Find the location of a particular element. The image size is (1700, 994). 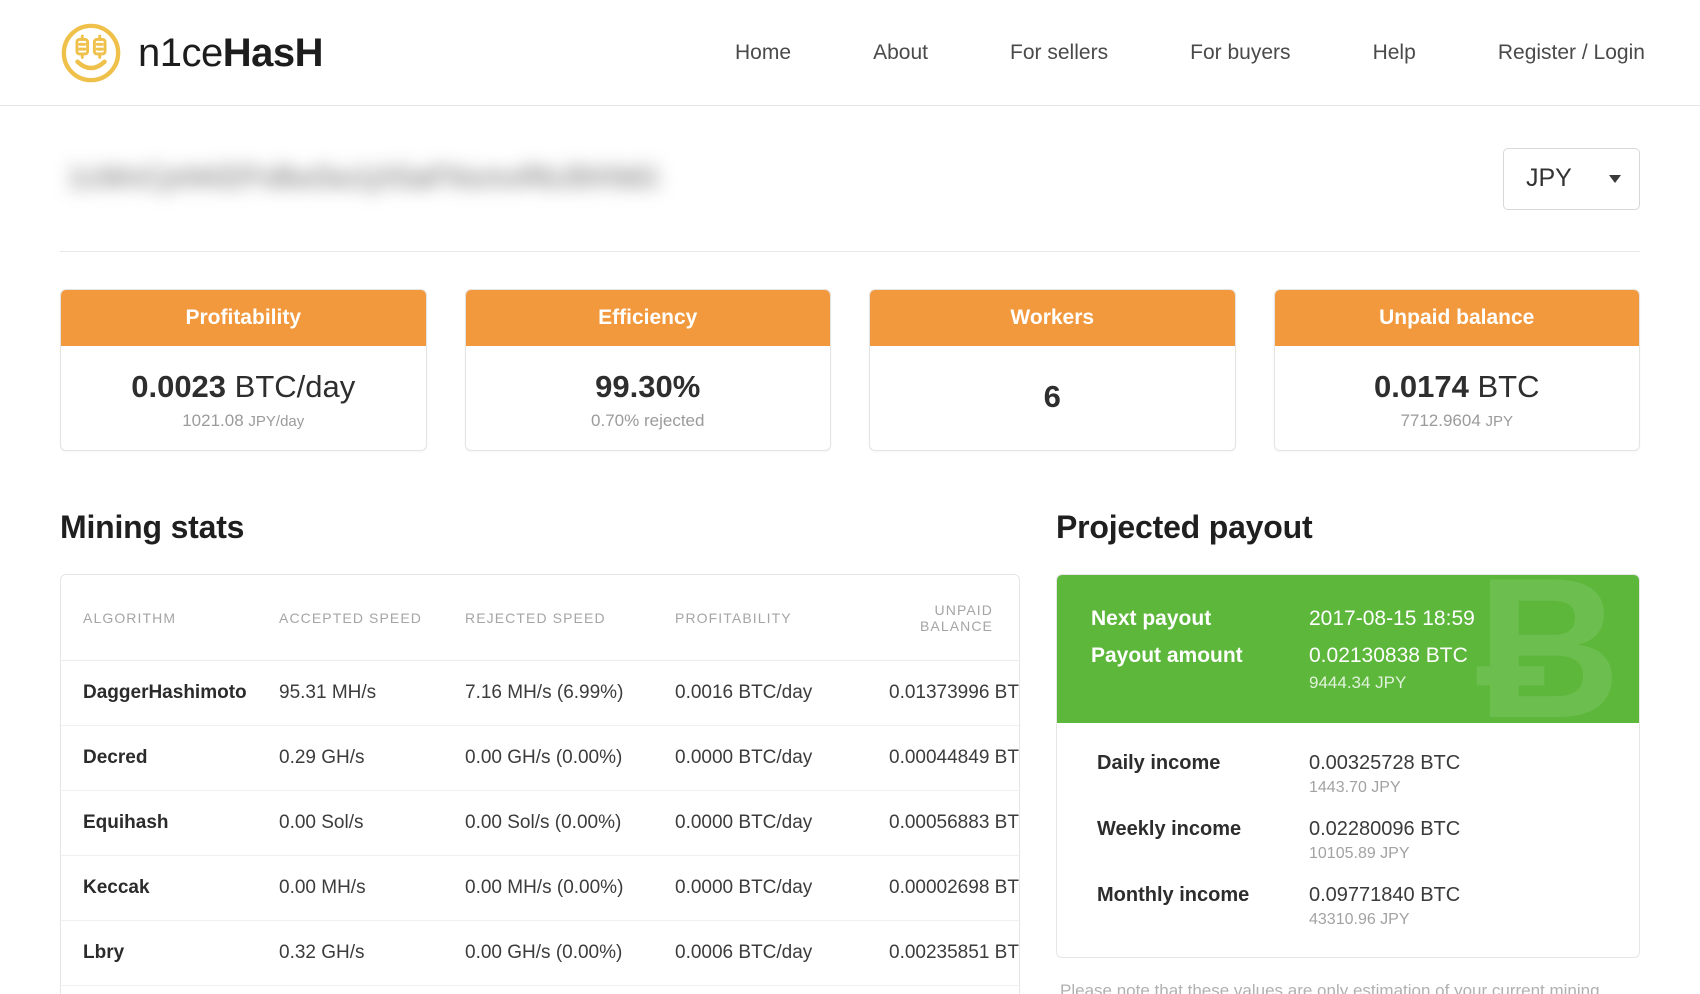

stat-card-secondary-value: 0.70% rejected is located at coordinates (648, 420).